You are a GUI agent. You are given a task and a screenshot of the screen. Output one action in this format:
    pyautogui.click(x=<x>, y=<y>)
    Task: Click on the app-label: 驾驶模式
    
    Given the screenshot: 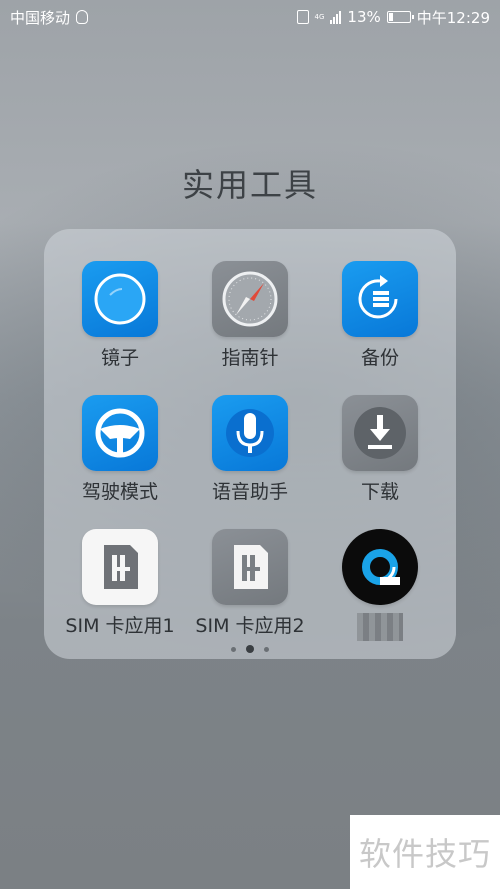 What is the action you would take?
    pyautogui.click(x=119, y=492)
    